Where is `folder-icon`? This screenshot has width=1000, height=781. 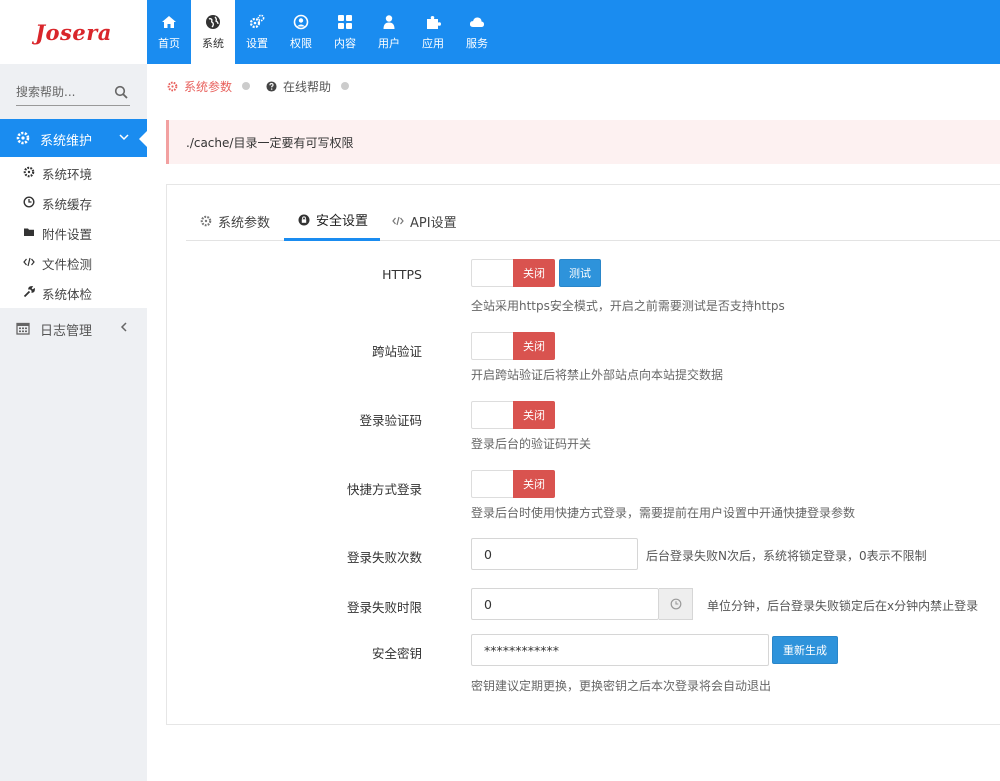 folder-icon is located at coordinates (29, 232).